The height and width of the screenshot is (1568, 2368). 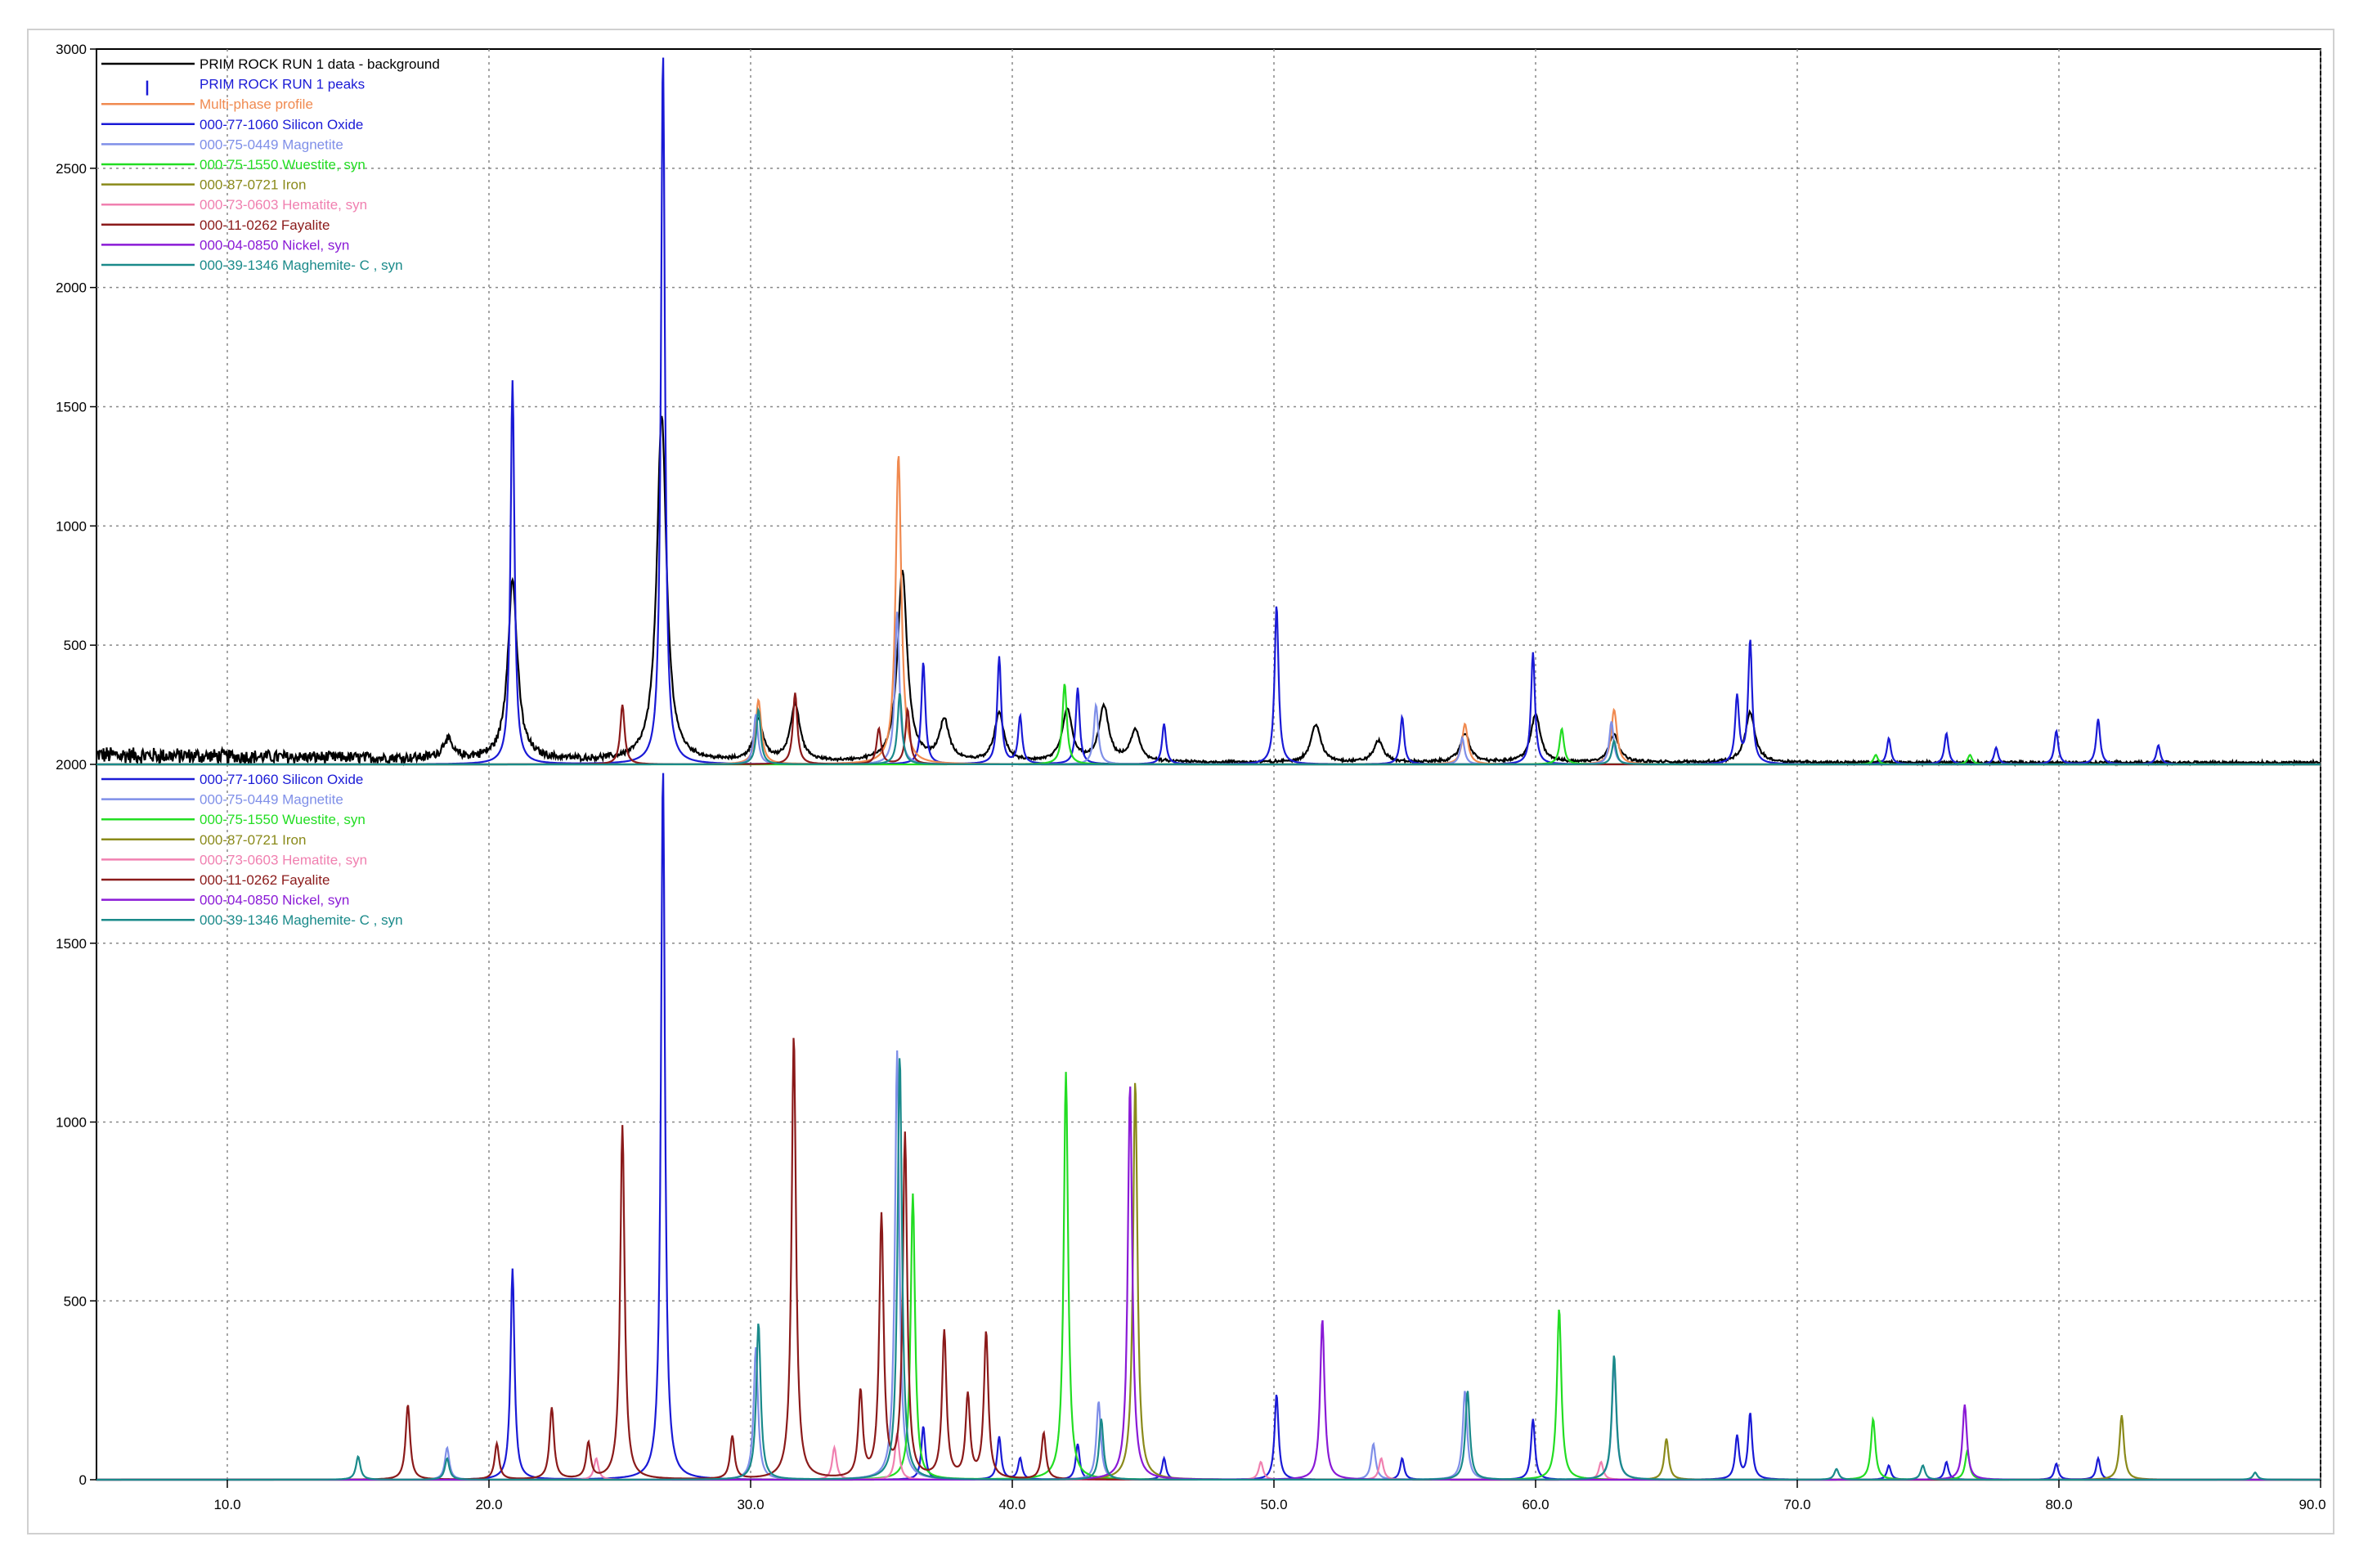 I want to click on legend-entry-0-5: 000-75-1550 Wuestite, syn, so click(x=283, y=165).